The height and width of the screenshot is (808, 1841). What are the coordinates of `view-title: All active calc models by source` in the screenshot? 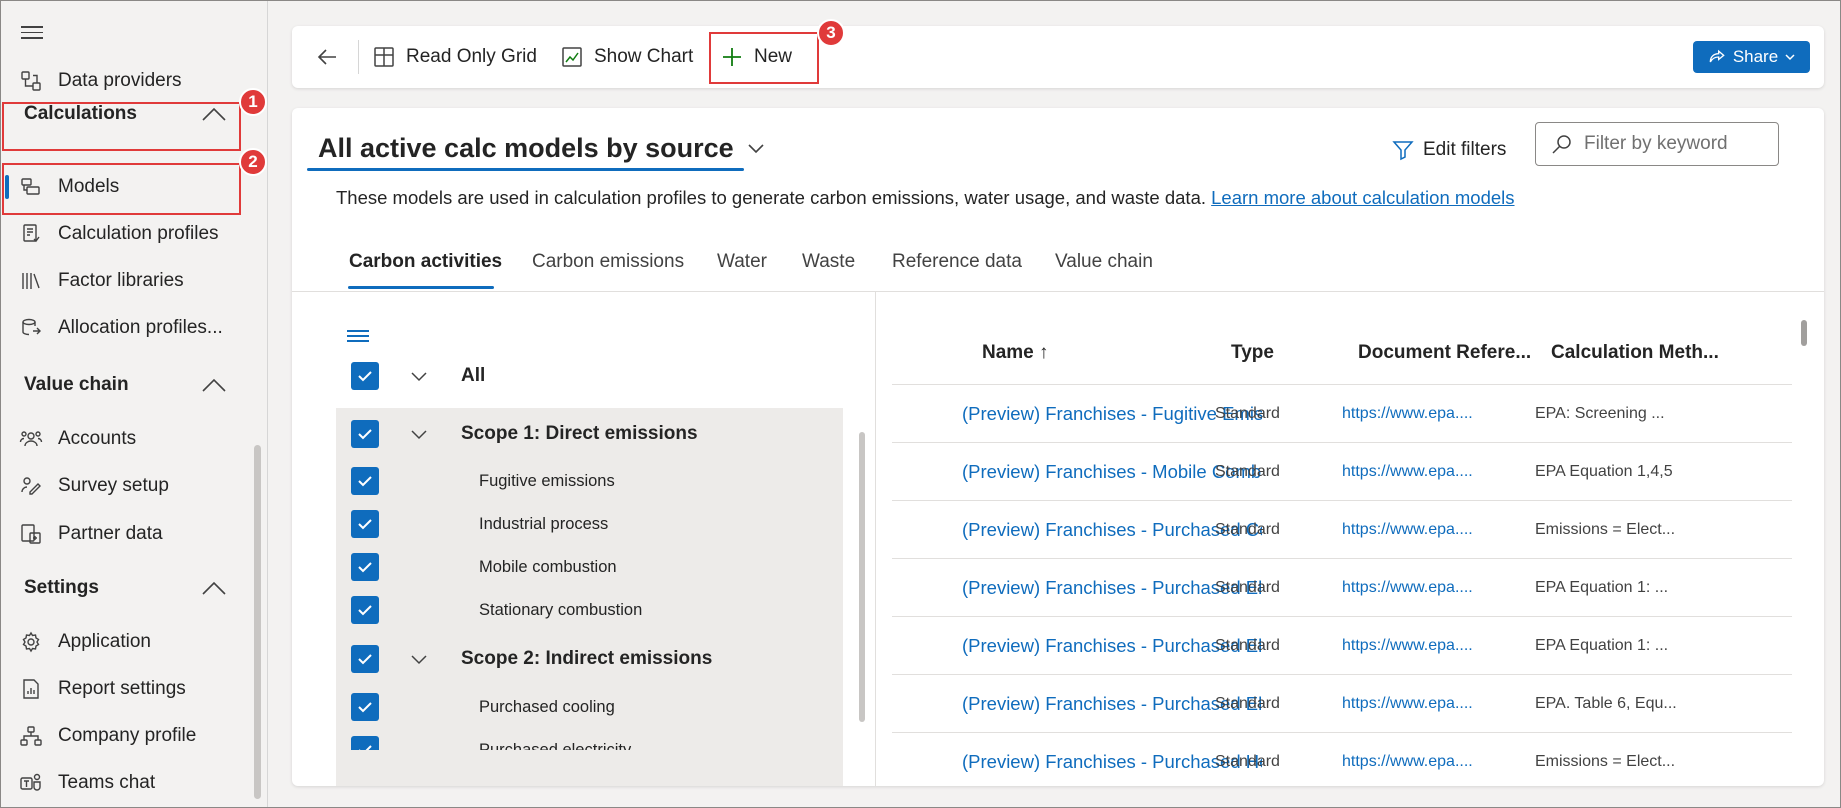 It's located at (526, 147).